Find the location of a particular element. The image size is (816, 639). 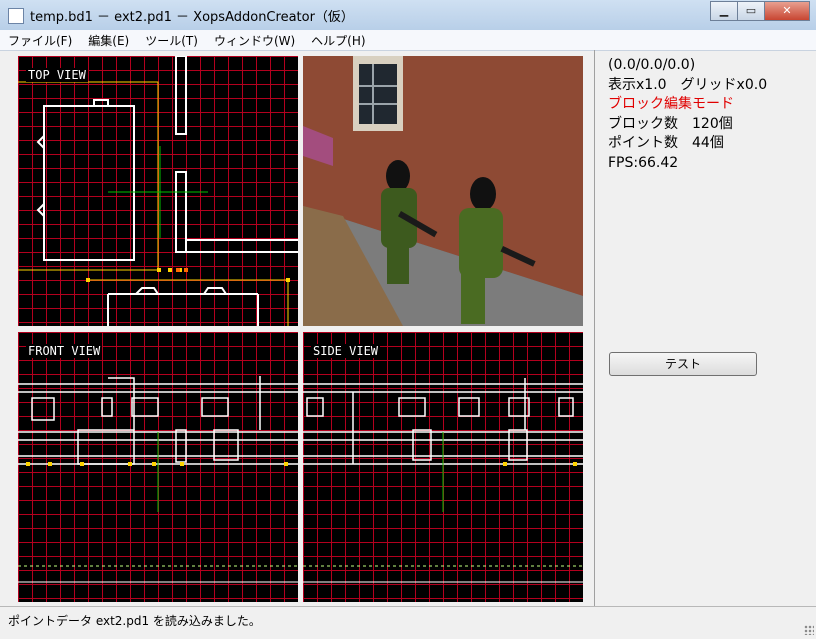

perspective-viewport is located at coordinates (443, 191).